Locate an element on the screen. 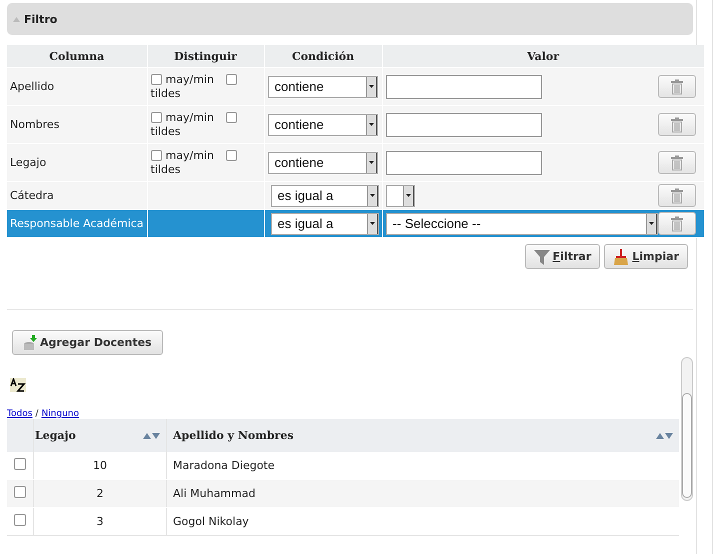  column-header: Valor is located at coordinates (543, 56).